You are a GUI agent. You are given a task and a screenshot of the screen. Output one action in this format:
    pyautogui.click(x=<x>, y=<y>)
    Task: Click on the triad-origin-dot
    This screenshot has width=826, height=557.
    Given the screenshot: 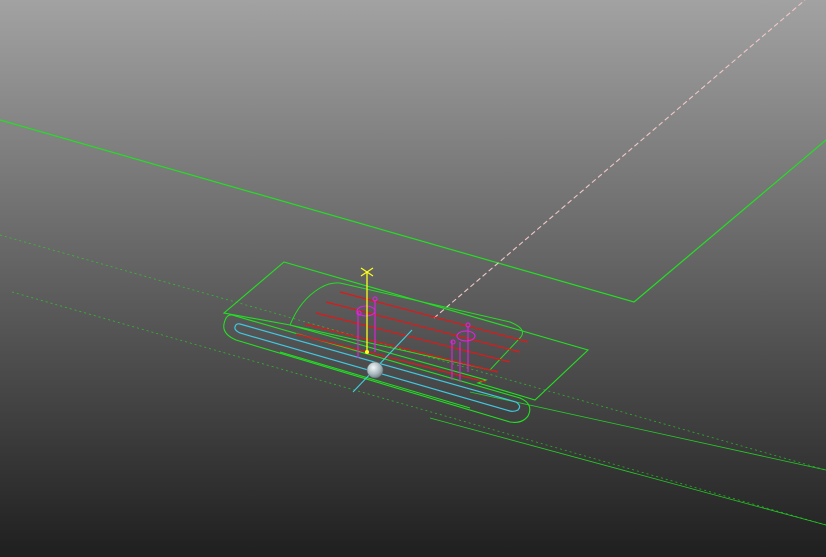 What is the action you would take?
    pyautogui.click(x=367, y=352)
    